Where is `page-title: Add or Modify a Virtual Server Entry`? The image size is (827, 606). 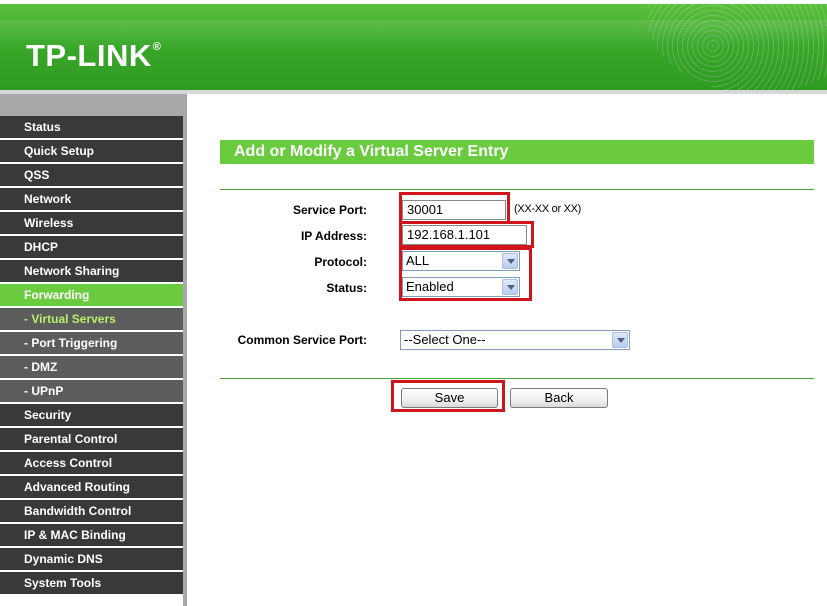 page-title: Add or Modify a Virtual Server Entry is located at coordinates (517, 152).